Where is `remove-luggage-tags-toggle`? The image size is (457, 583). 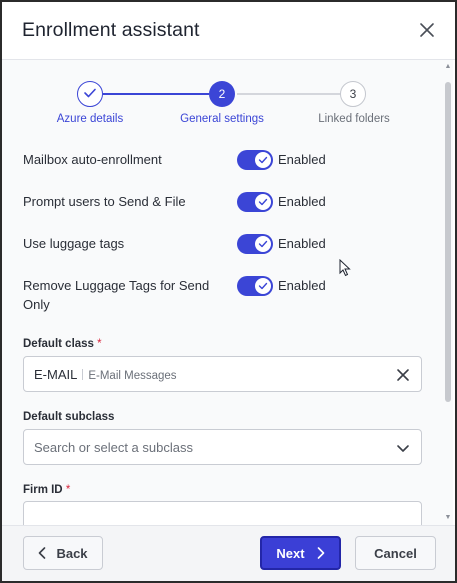 remove-luggage-tags-toggle is located at coordinates (255, 286).